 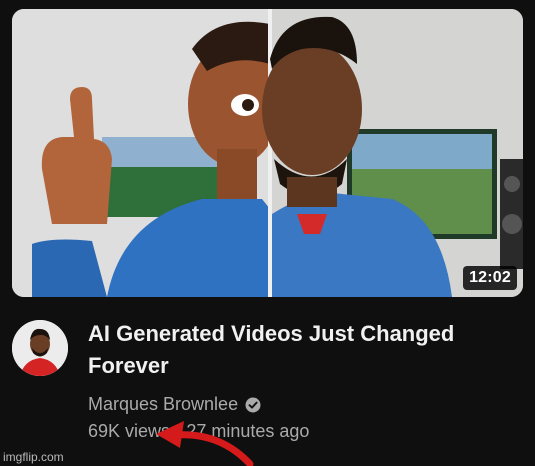 I want to click on avatar-image, so click(x=40, y=348).